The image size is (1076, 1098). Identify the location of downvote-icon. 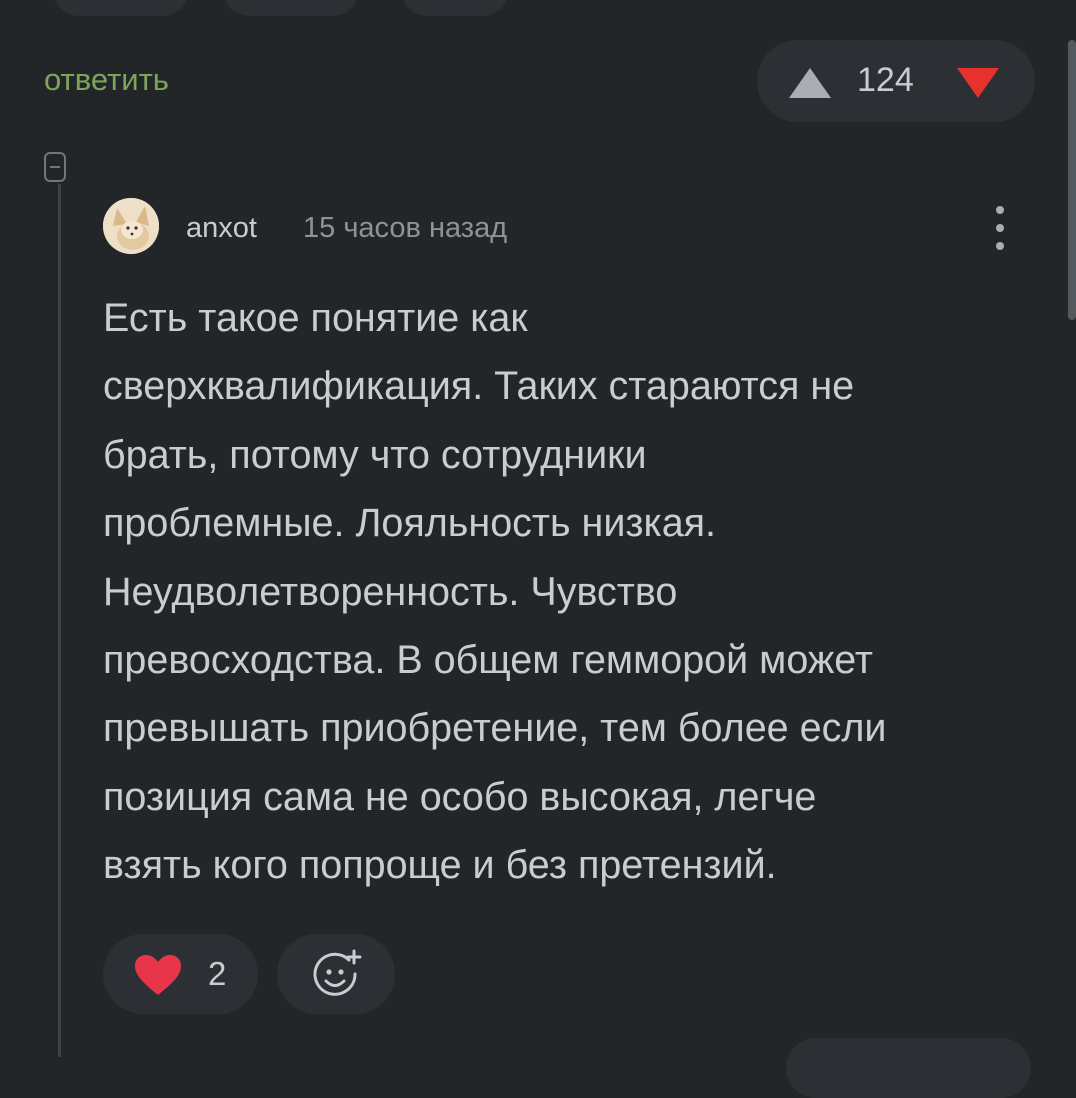
(978, 83).